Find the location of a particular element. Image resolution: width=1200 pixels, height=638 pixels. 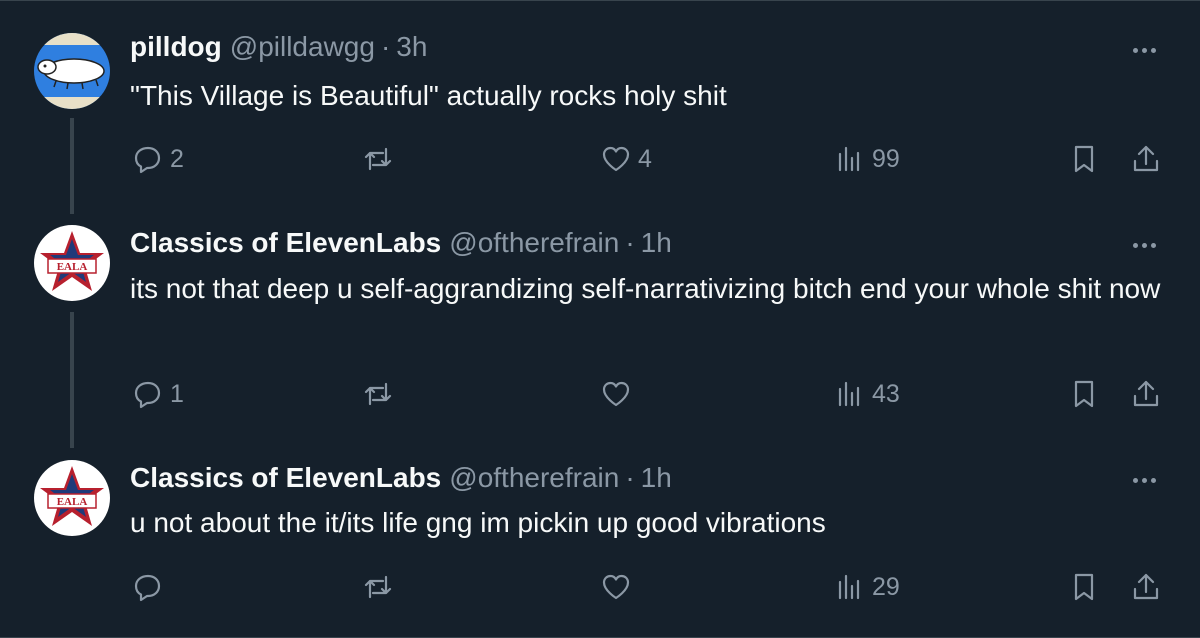

reply-button is located at coordinates (151, 587).